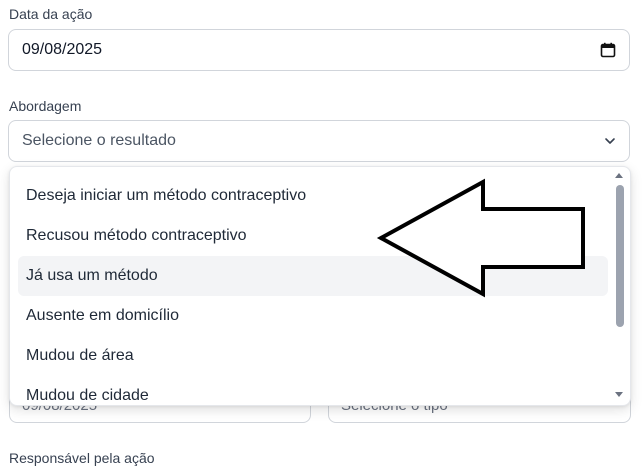 This screenshot has height=466, width=643. Describe the element at coordinates (319, 50) in the screenshot. I see `date-input: 09/08/2025` at that location.